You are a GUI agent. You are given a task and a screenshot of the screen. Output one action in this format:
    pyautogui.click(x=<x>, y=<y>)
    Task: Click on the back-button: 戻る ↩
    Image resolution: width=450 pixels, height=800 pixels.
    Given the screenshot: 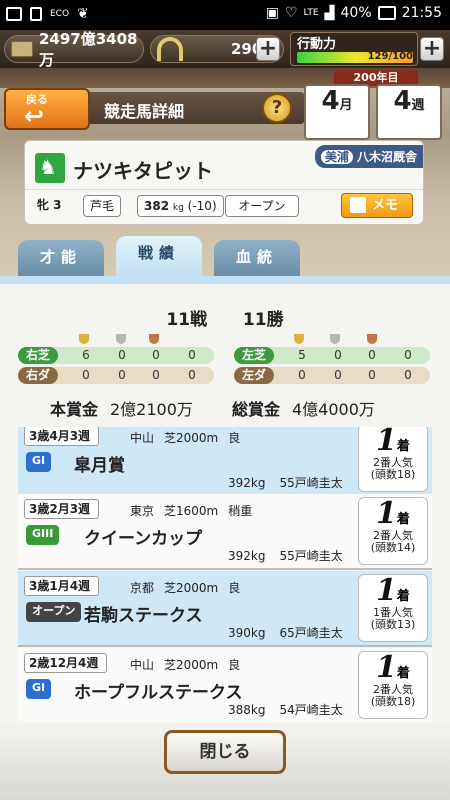 What is the action you would take?
    pyautogui.click(x=47, y=109)
    